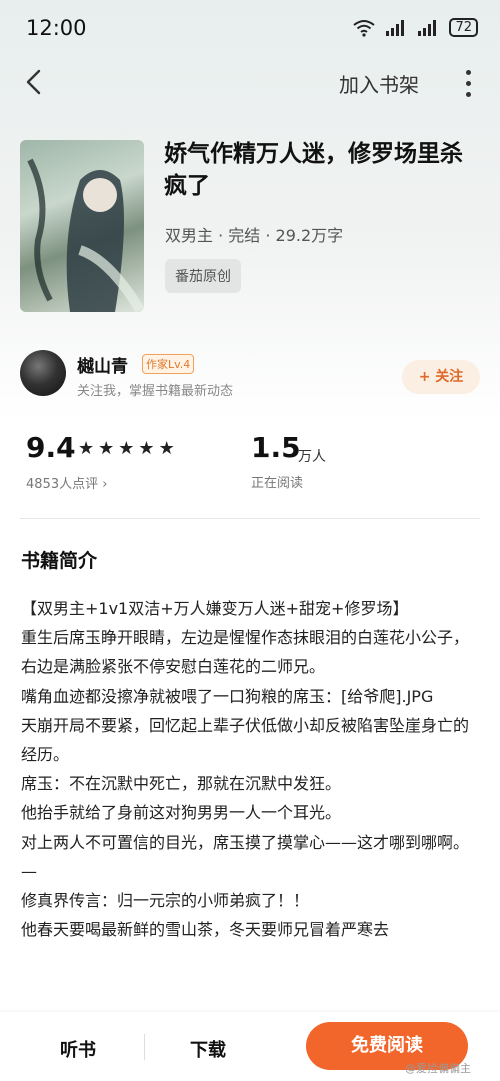  Describe the element at coordinates (245, 842) in the screenshot. I see `intro-line: 对上两人不可置信的目光，席玉摸了摸掌心——这才哪到哪啊。` at that location.